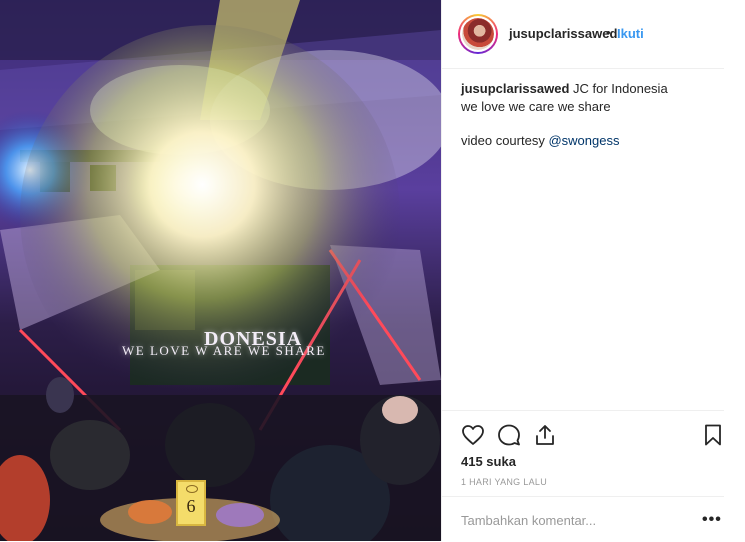 The height and width of the screenshot is (542, 745). I want to click on table-number-card: 6, so click(191, 503).